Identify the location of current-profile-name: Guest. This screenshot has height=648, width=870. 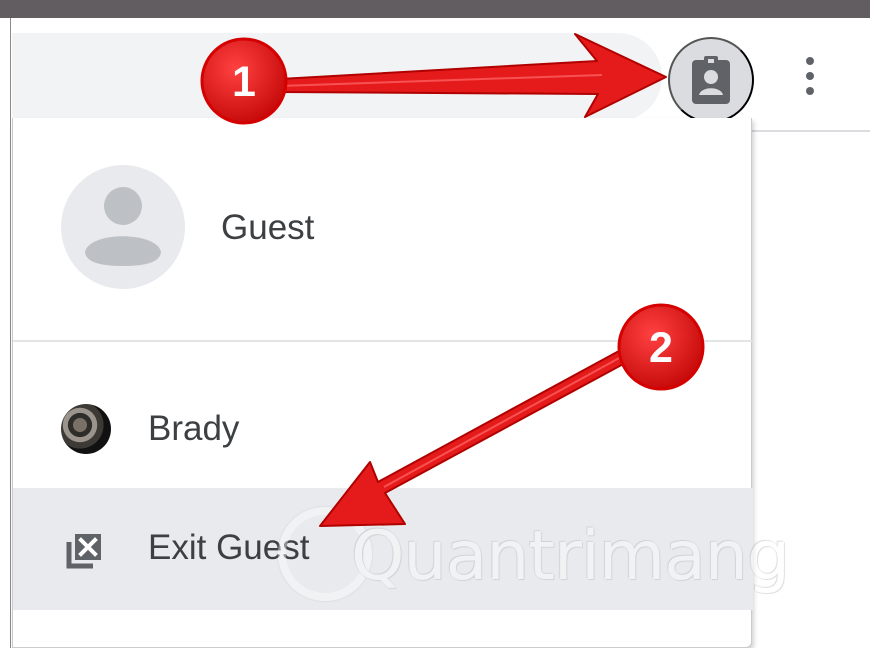
(268, 227).